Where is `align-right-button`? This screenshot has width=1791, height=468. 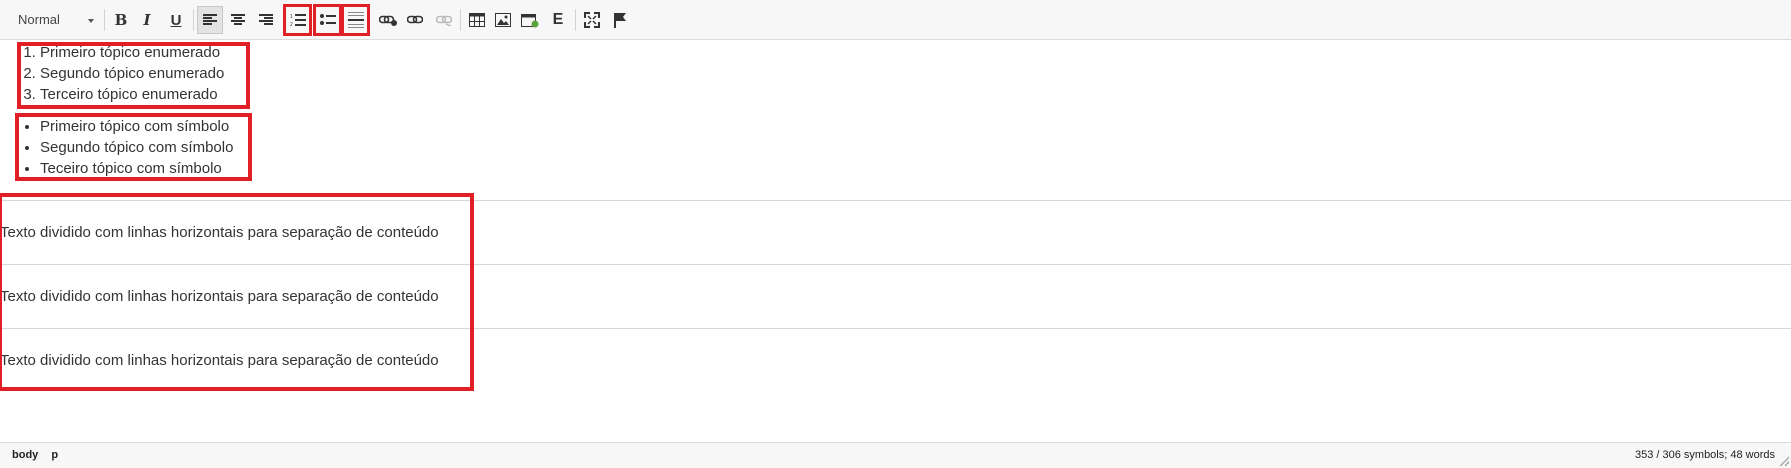
align-right-button is located at coordinates (266, 20).